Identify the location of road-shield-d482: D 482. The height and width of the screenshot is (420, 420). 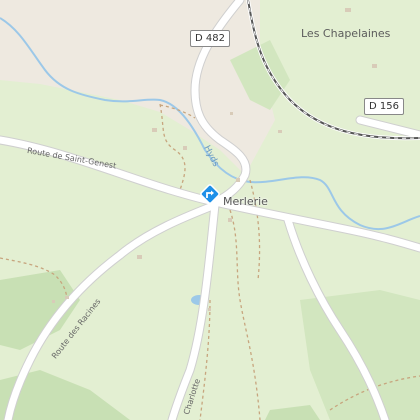
(210, 38).